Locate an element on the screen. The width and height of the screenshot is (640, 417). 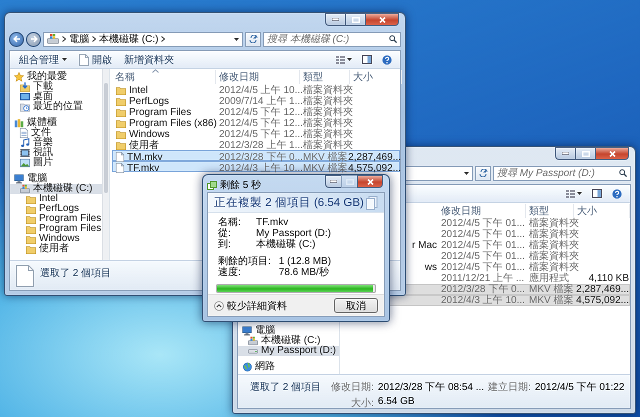
nav-item: My Passport (D:) is located at coordinates (288, 351).